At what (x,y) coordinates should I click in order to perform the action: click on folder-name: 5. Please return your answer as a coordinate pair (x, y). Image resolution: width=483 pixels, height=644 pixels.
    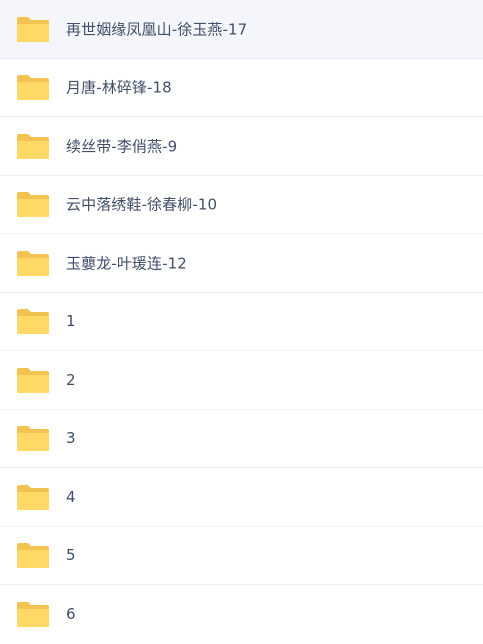
    Looking at the image, I should click on (71, 555).